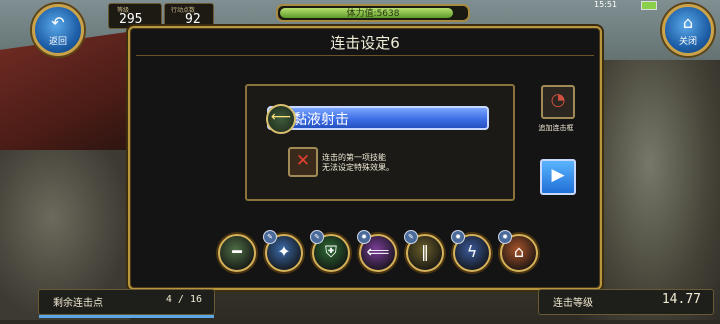  I want to click on combo-skill-slot: ⟸ ✹, so click(377, 251).